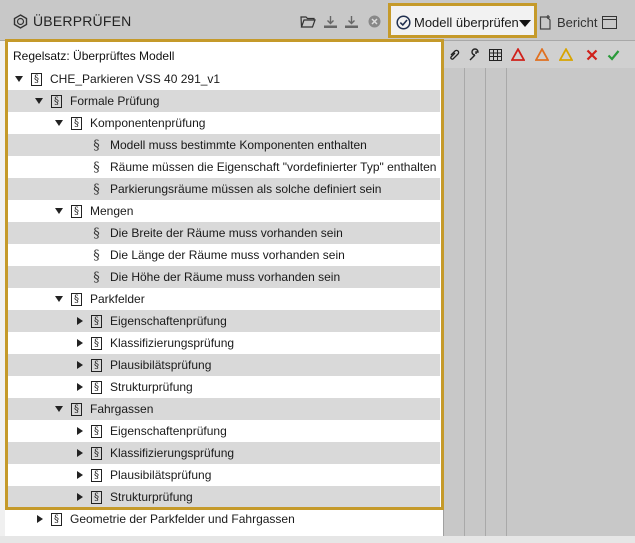 This screenshot has width=635, height=543. Describe the element at coordinates (224, 123) in the screenshot. I see `tree-group-item: § Komponentenprüfung` at that location.